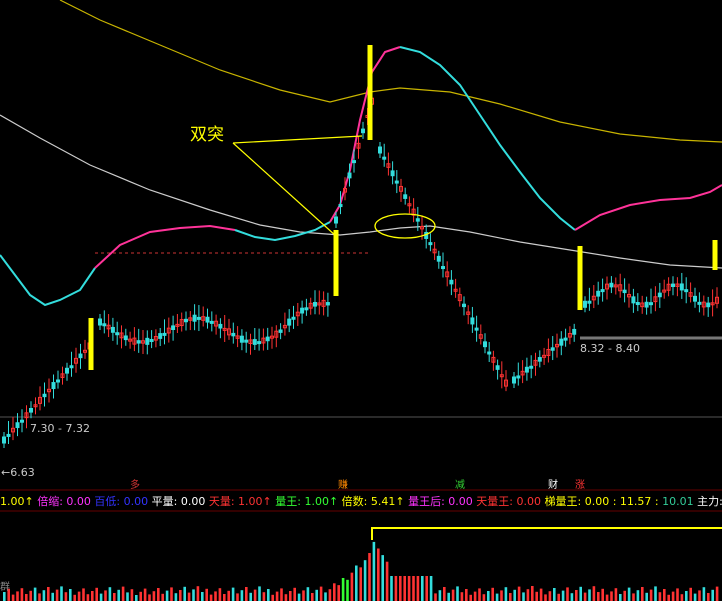 Image resolution: width=722 pixels, height=601 pixels. Describe the element at coordinates (679, 501) in the screenshot. I see `indicator-item-10: 10.01` at that location.